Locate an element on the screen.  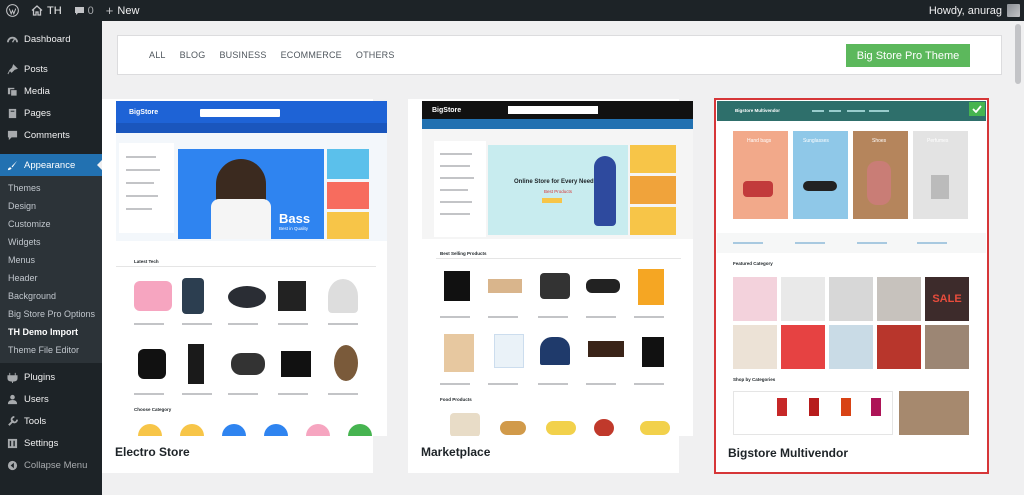
selected-check-icon is located at coordinates (977, 109).